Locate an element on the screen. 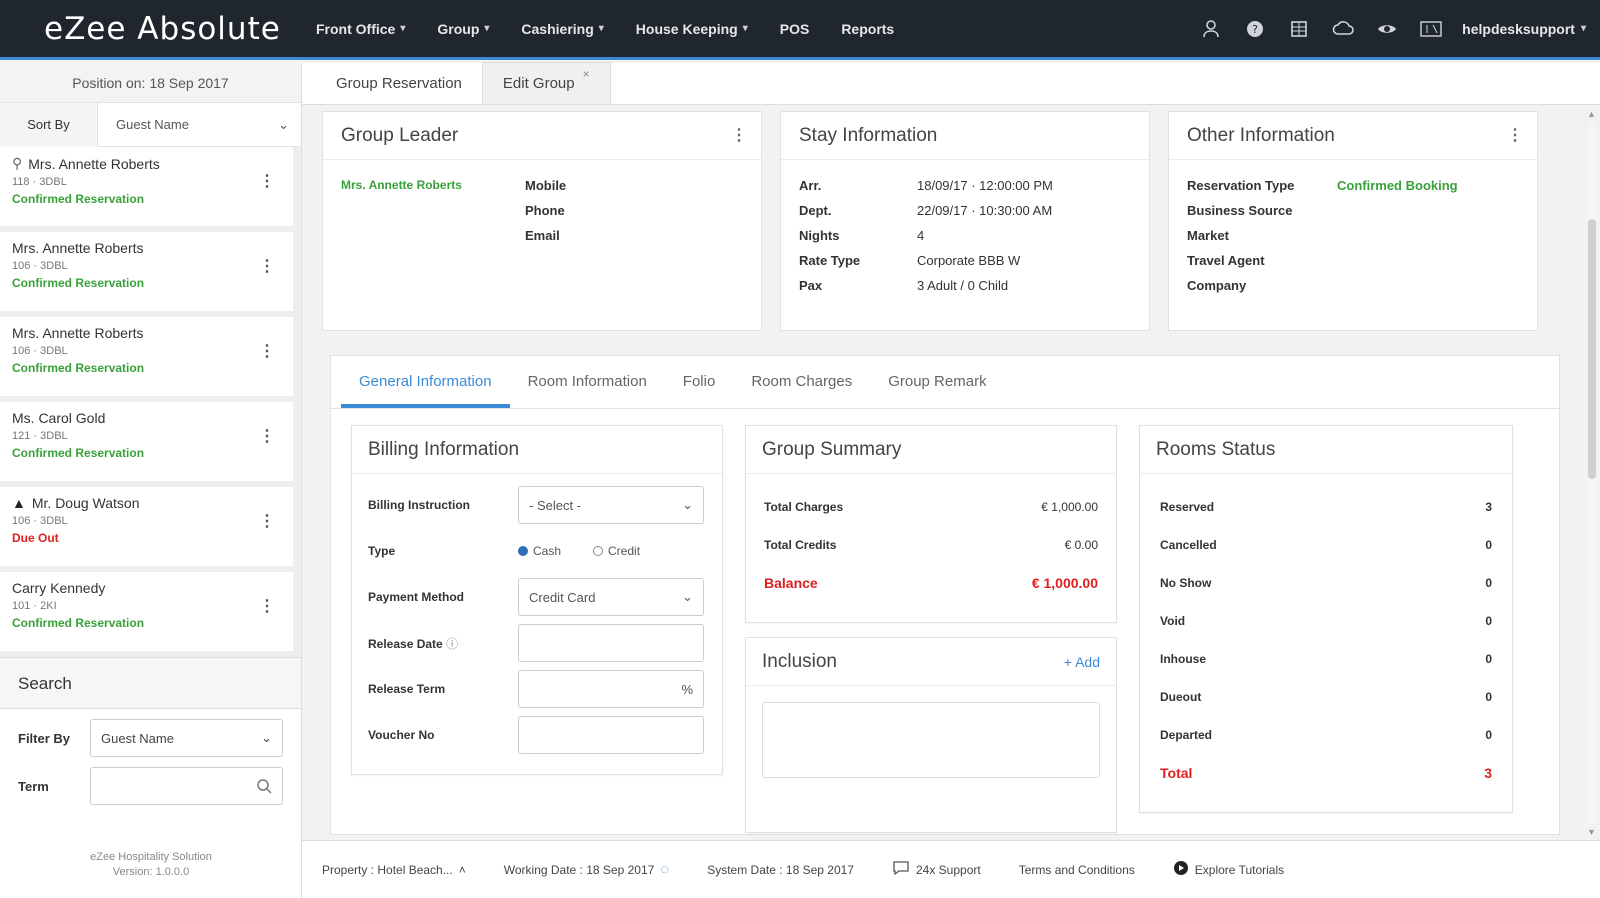 This screenshot has height=898, width=1600. room-status-row: Dueout 0 is located at coordinates (1326, 697).